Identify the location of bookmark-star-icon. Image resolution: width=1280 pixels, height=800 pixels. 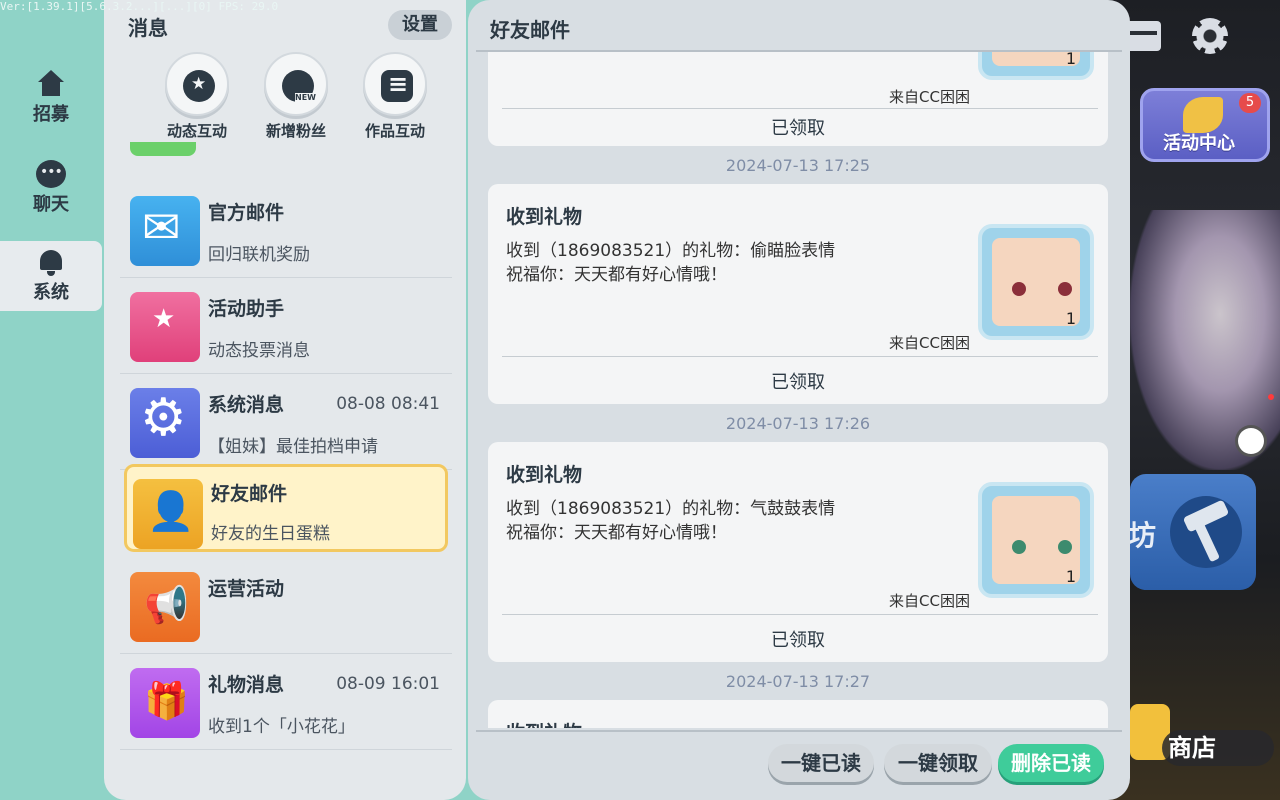
(165, 327).